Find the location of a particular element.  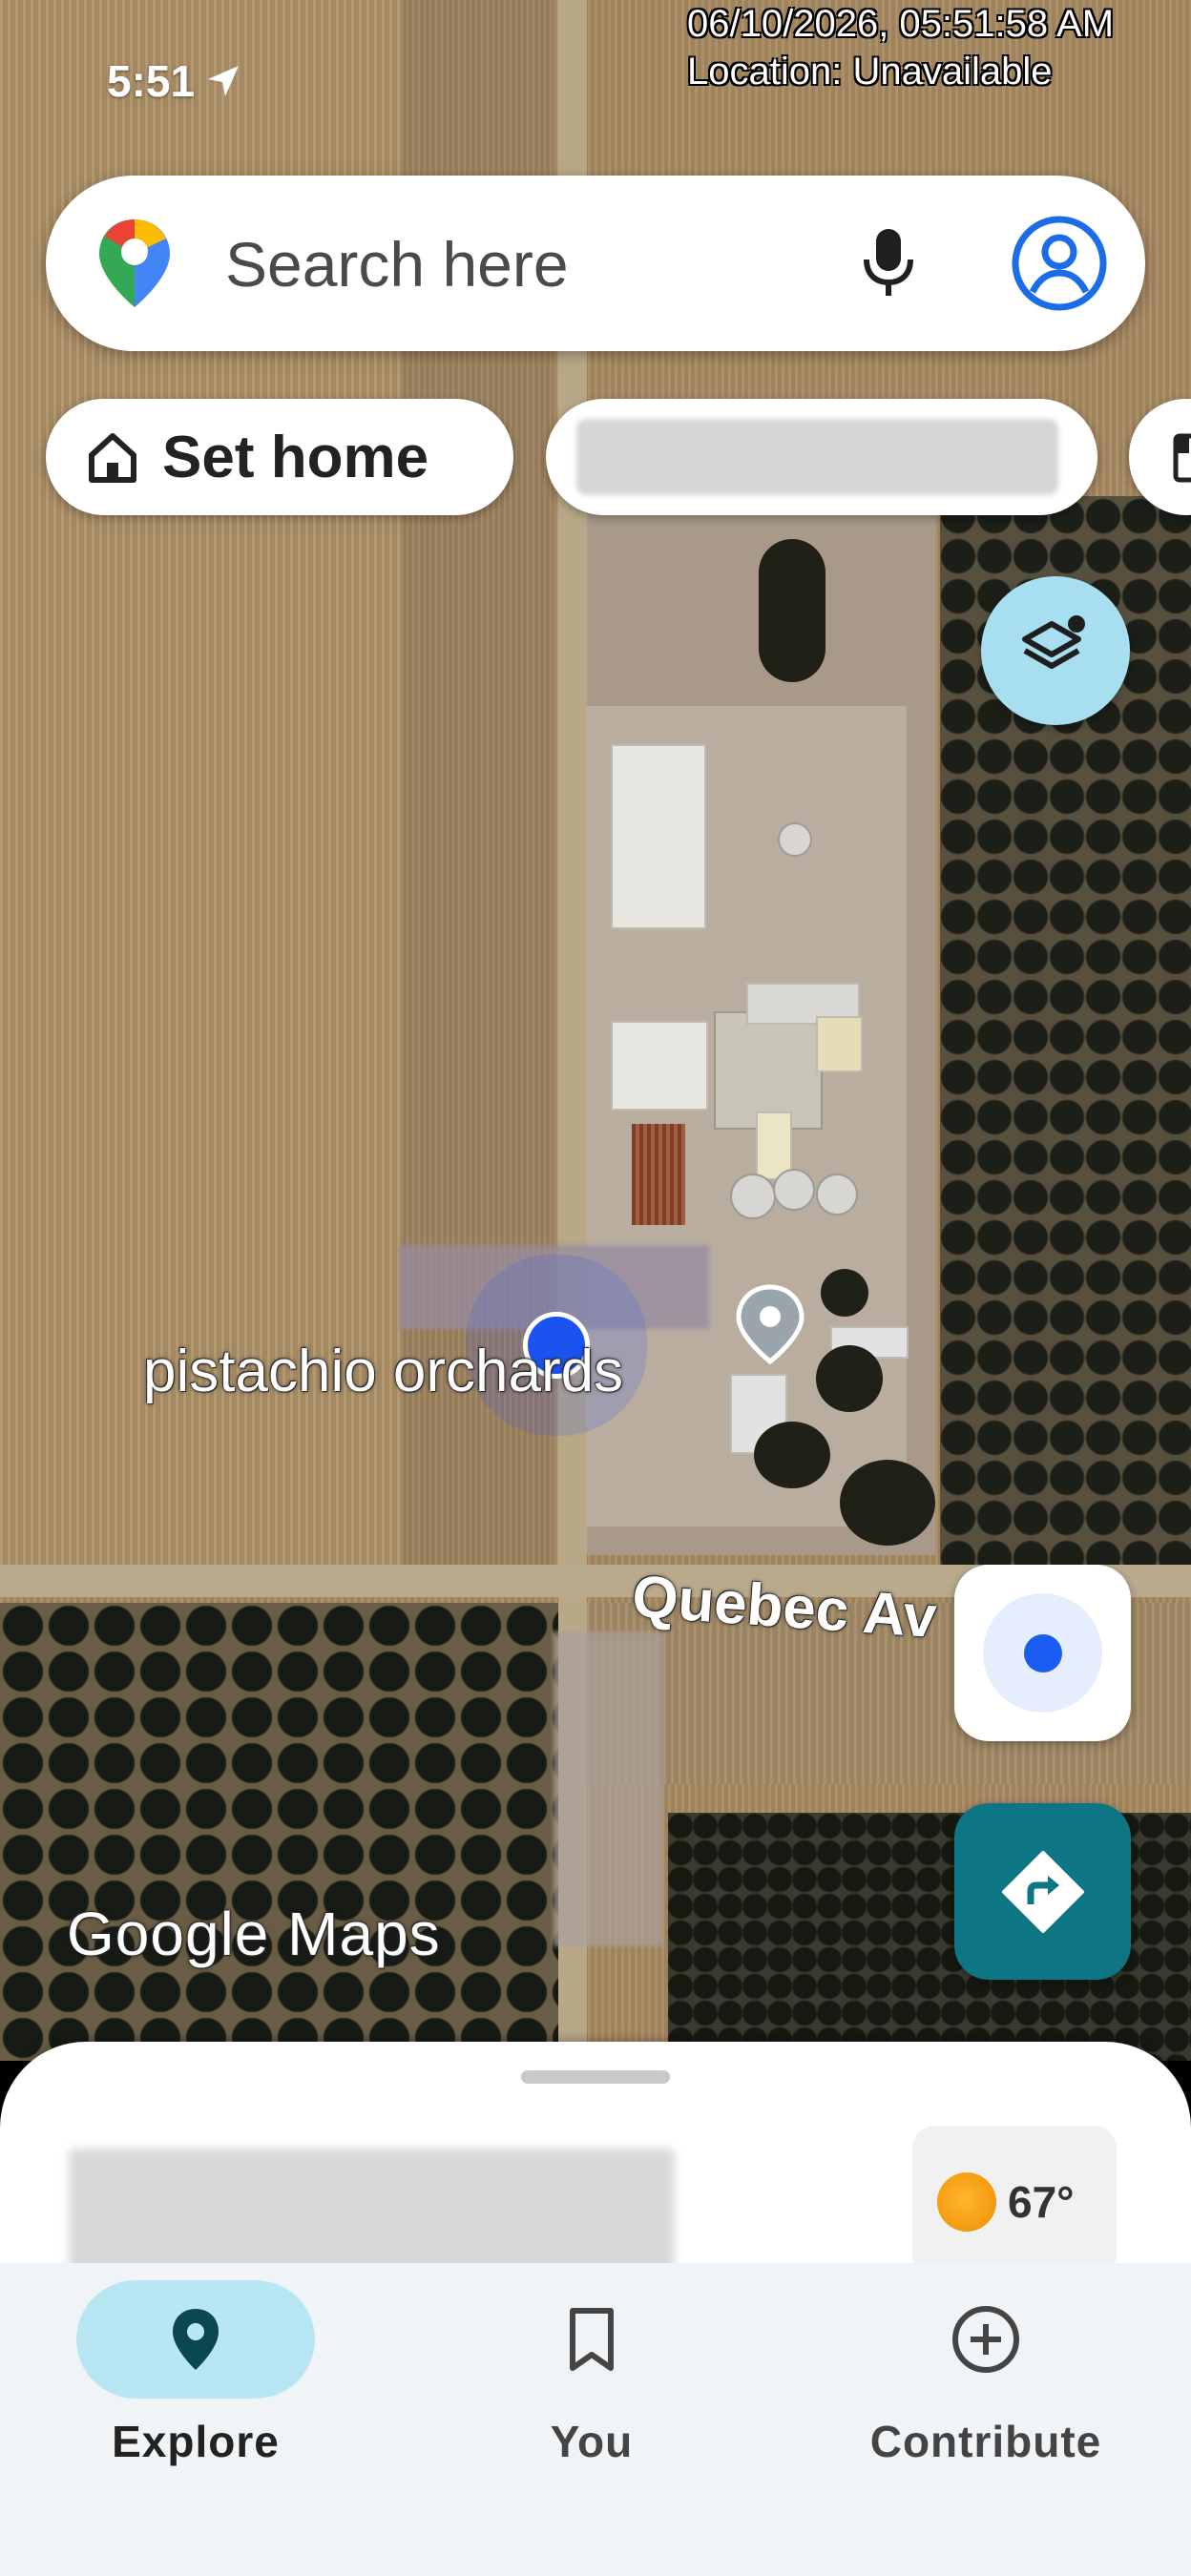

search-bar is located at coordinates (595, 263).